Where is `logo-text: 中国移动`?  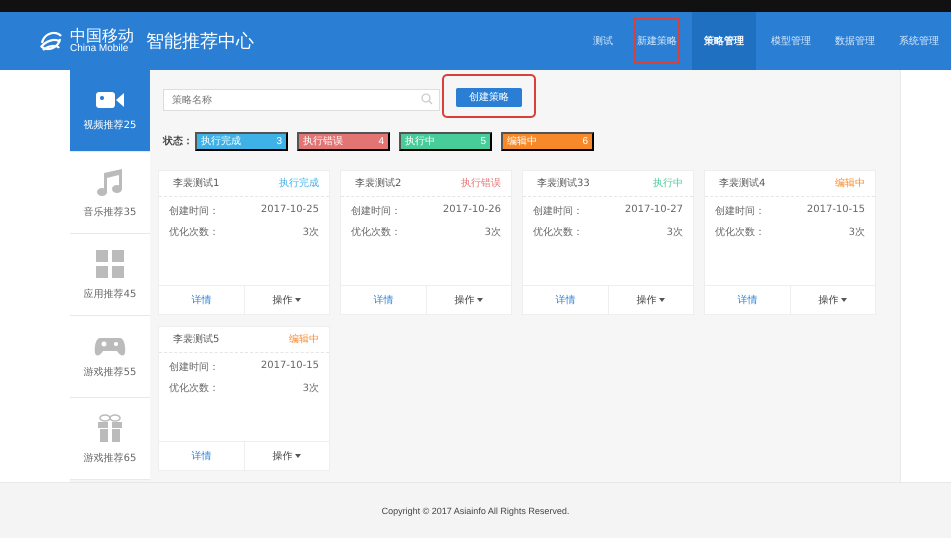
logo-text: 中国移动 is located at coordinates (102, 36).